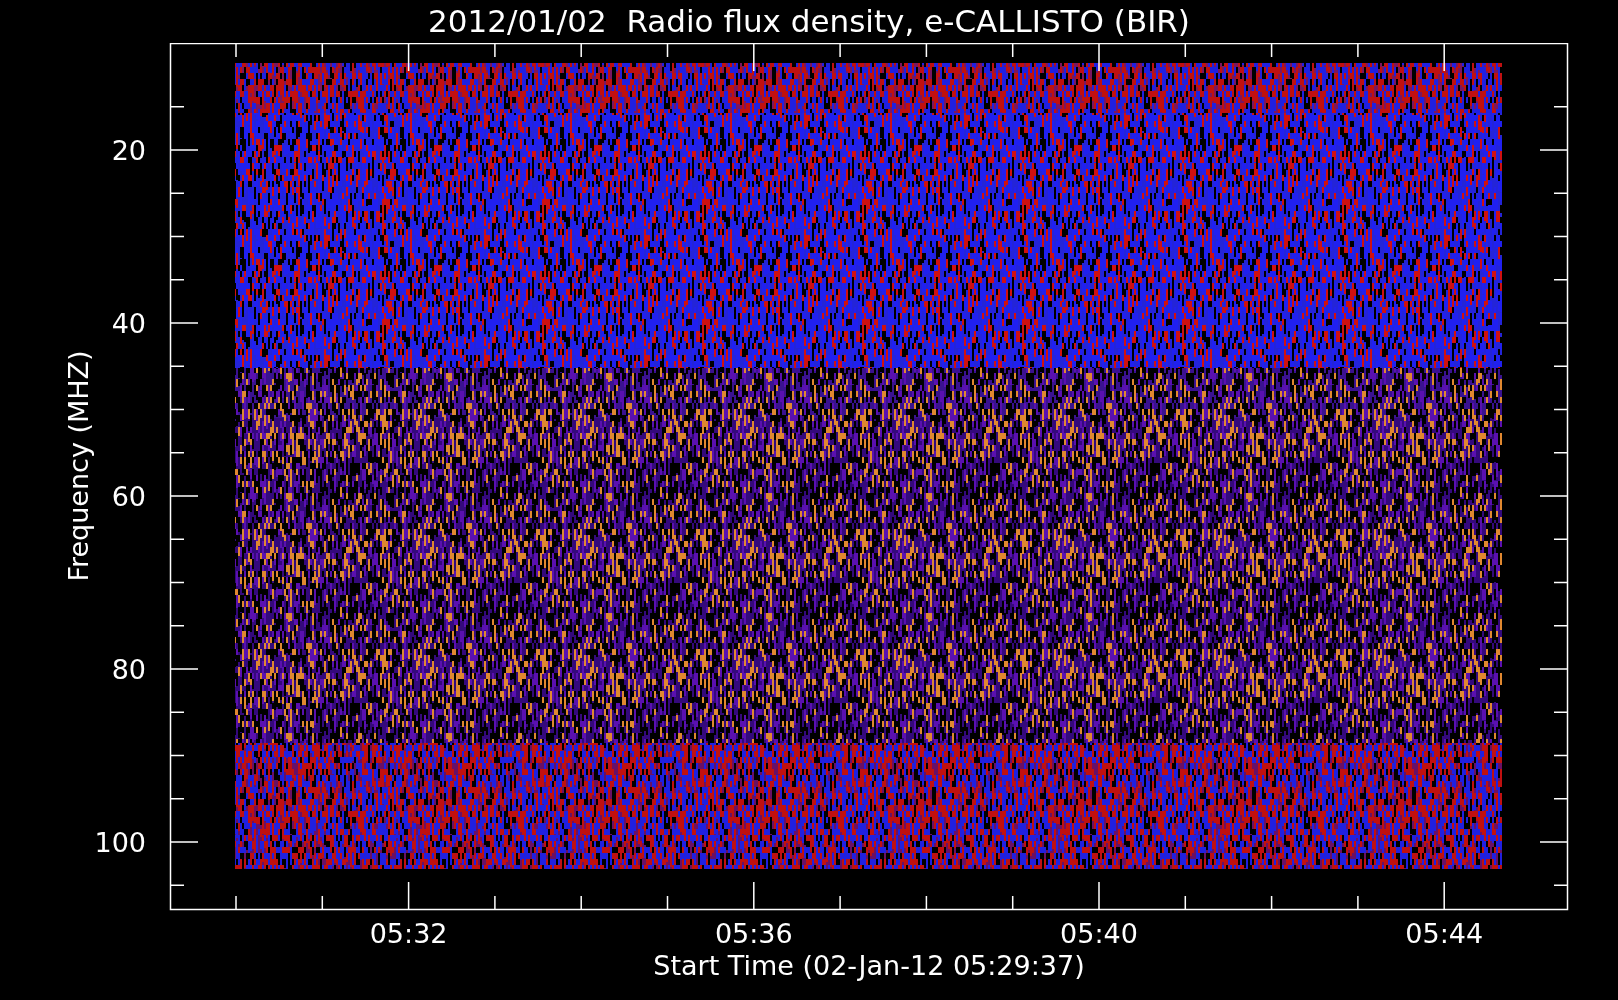 The image size is (1618, 1000). I want to click on x-tick-label: 05:36, so click(753, 933).